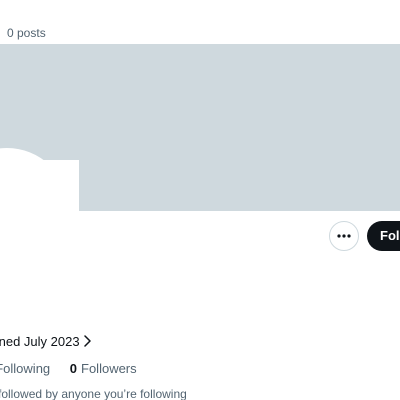 This screenshot has width=400, height=400. Describe the element at coordinates (26, 33) in the screenshot. I see `post-count: 0 posts` at that location.